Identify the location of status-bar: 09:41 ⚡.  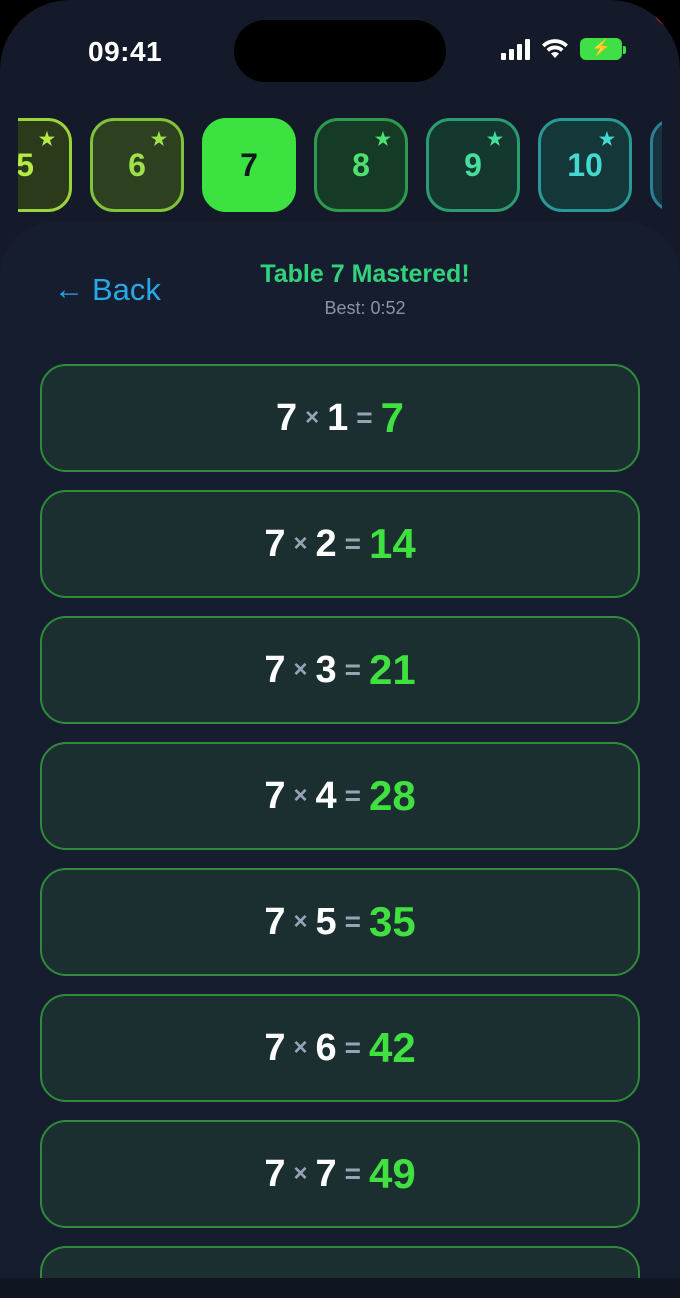
(340, 50).